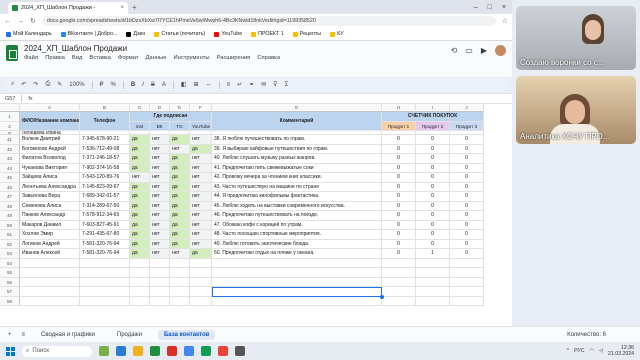 This screenshot has width=640, height=360. I want to click on minimize-icon: –, so click(476, 7).